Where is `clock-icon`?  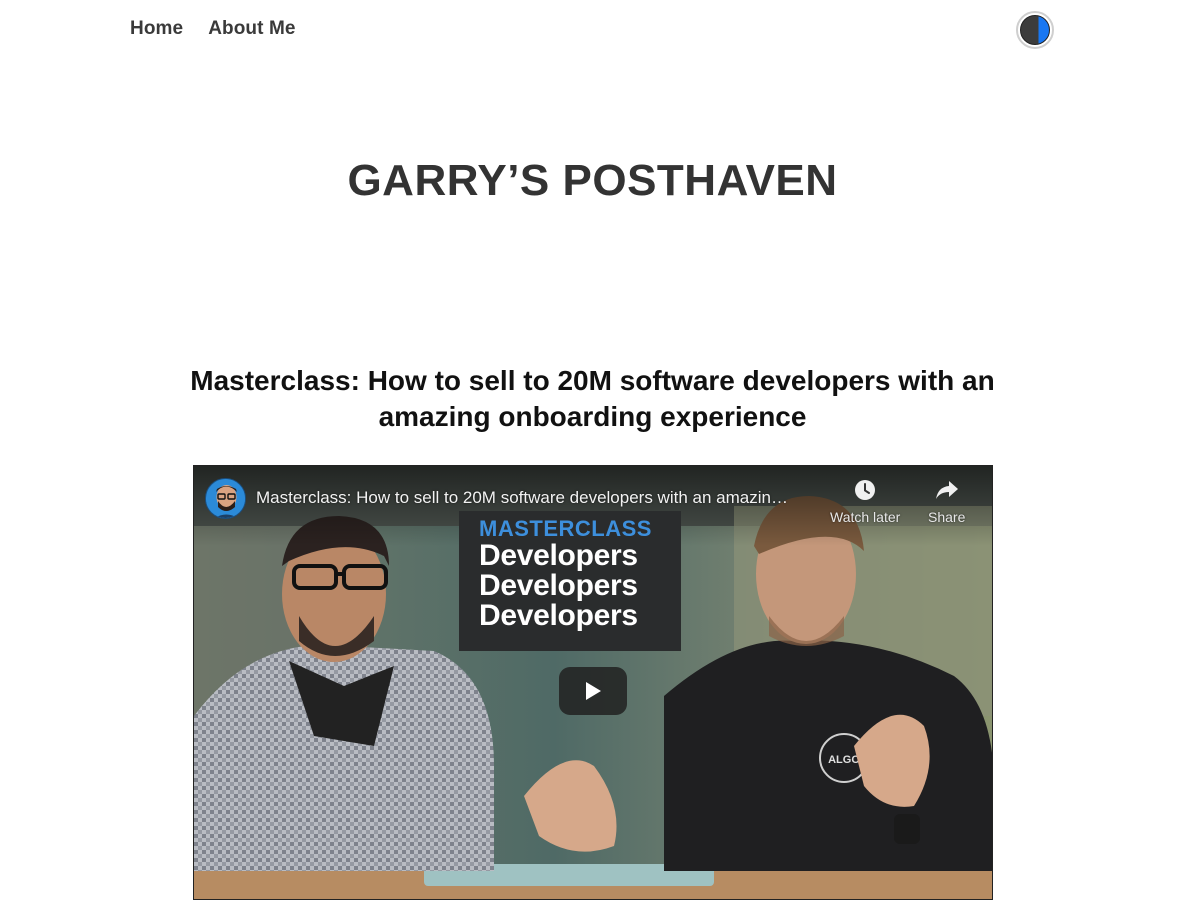 clock-icon is located at coordinates (865, 490).